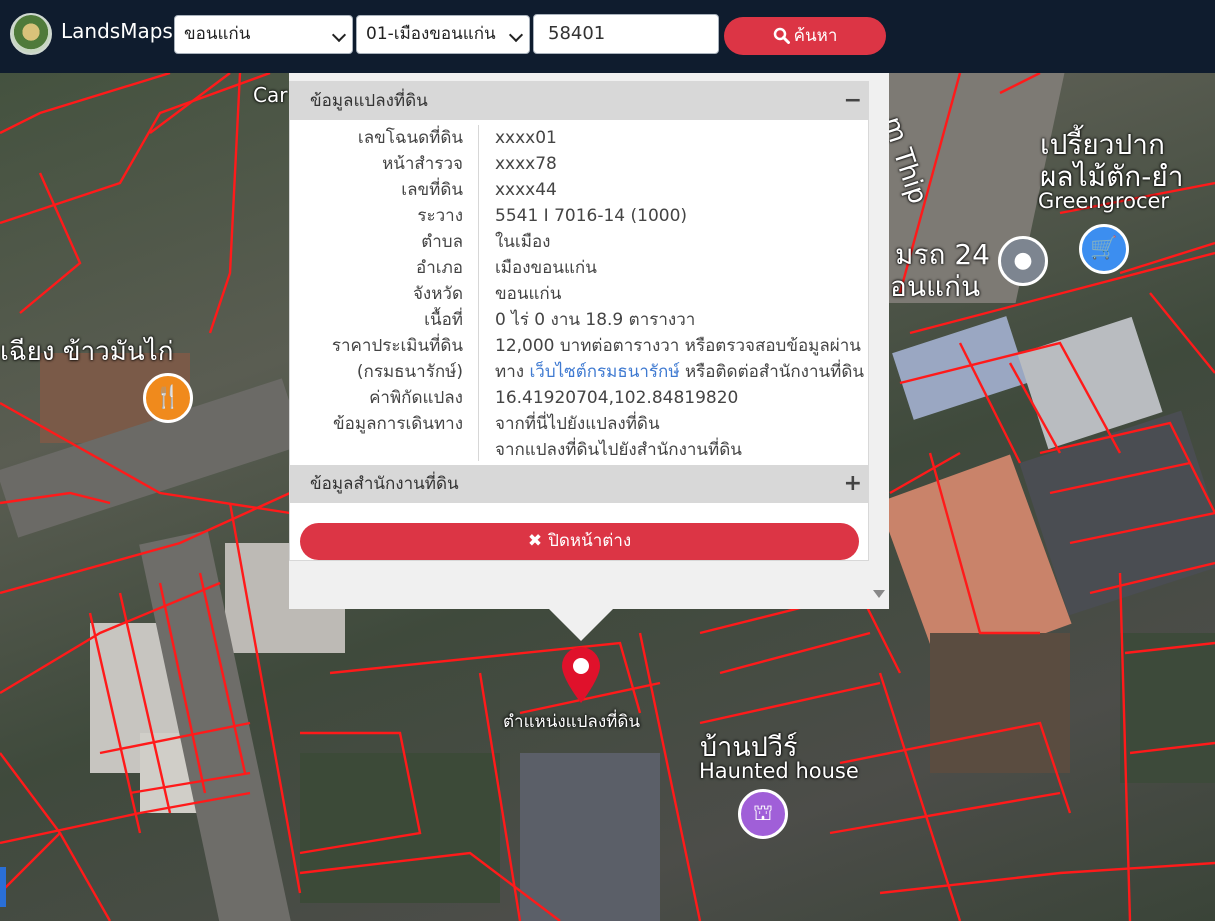 The width and height of the screenshot is (1215, 921). What do you see at coordinates (853, 101) in the screenshot?
I see `collapse-icon: −` at bounding box center [853, 101].